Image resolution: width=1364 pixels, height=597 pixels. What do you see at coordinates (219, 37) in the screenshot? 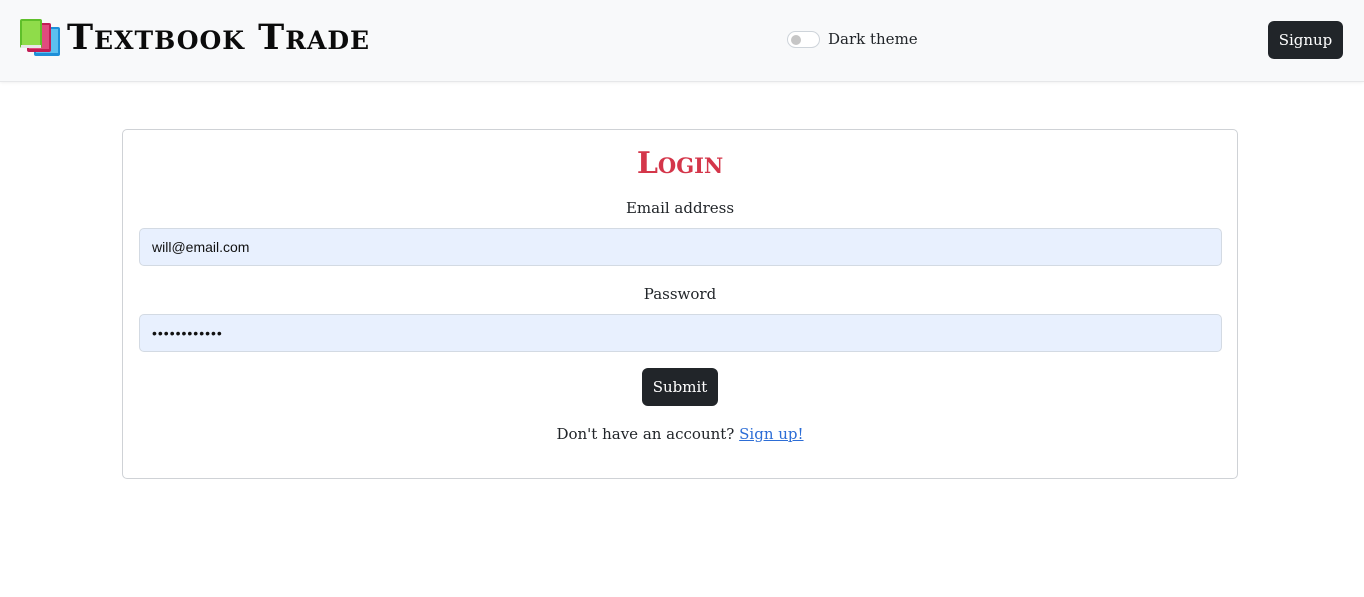
I see `brand-title: Textbook Trade` at bounding box center [219, 37].